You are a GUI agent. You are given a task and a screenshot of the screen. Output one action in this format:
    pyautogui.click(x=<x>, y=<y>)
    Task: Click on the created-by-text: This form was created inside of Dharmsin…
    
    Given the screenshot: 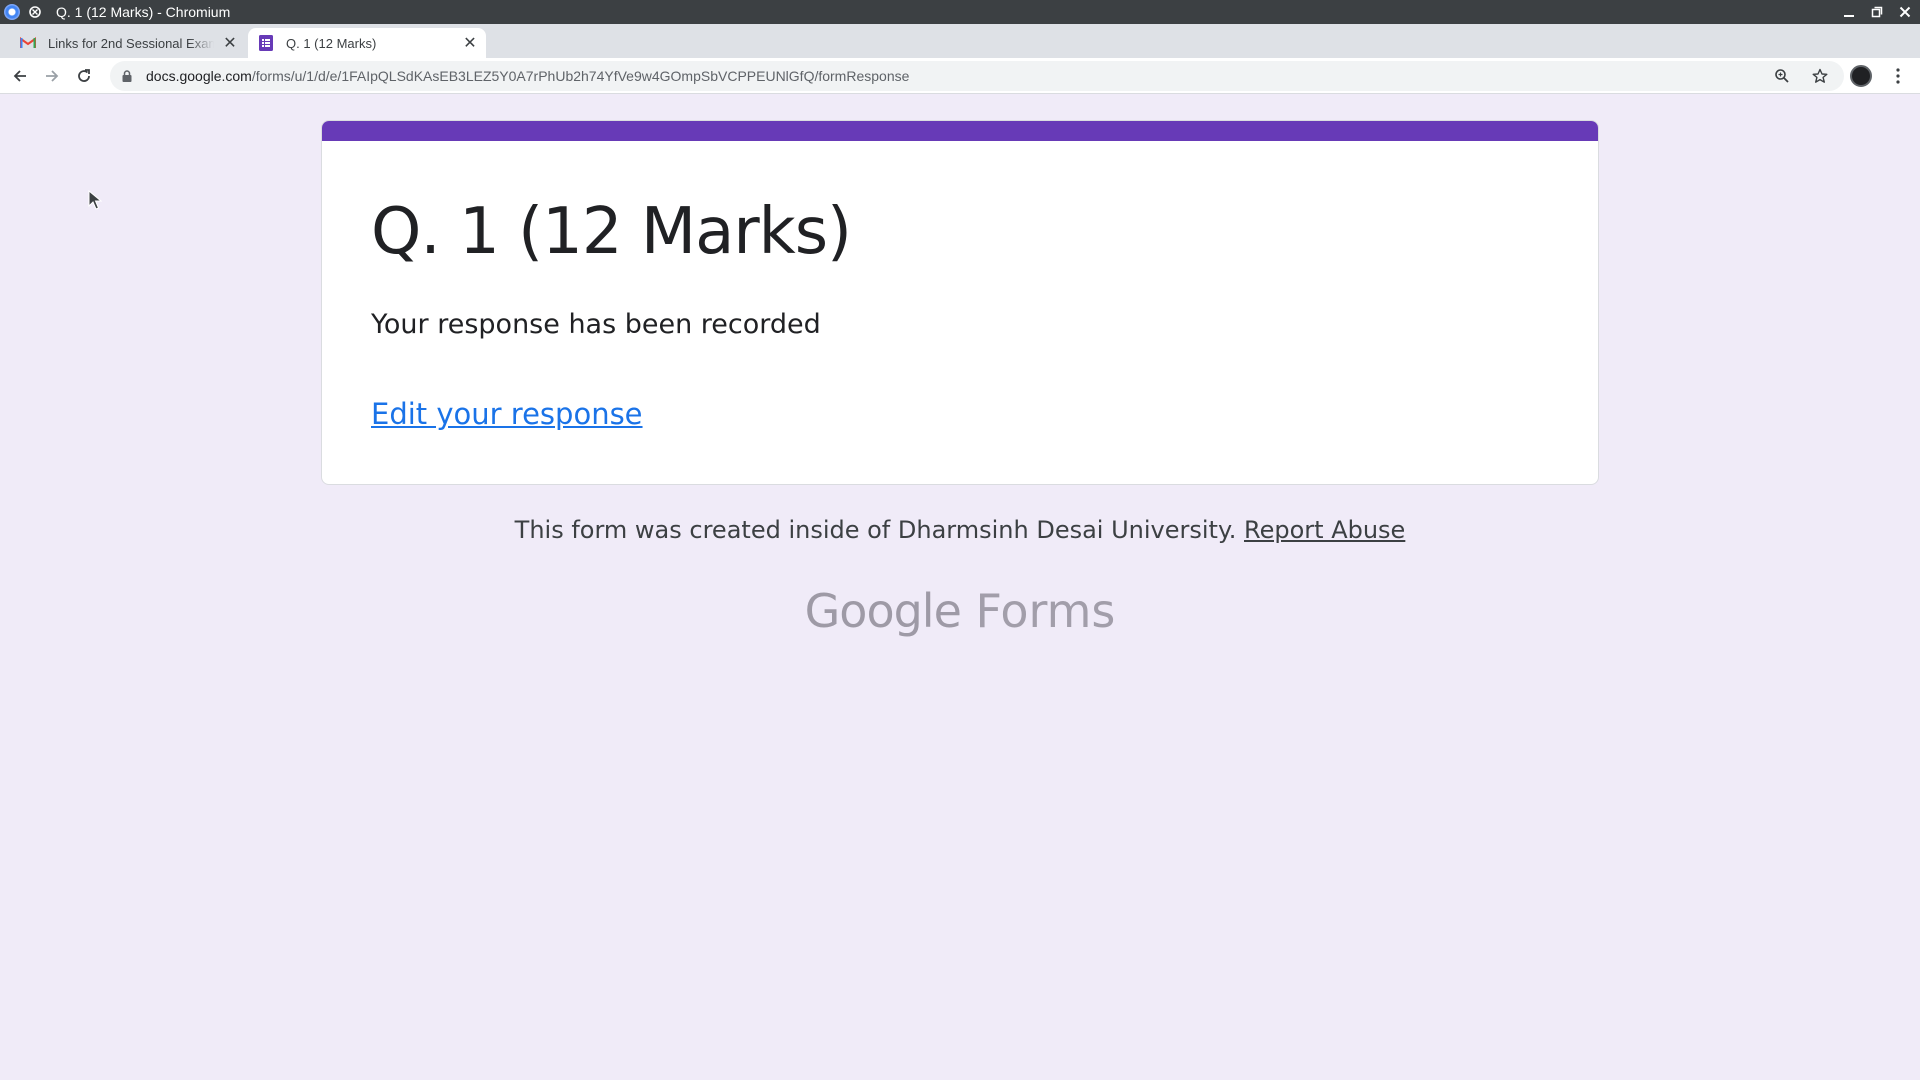 What is the action you would take?
    pyautogui.click(x=875, y=530)
    